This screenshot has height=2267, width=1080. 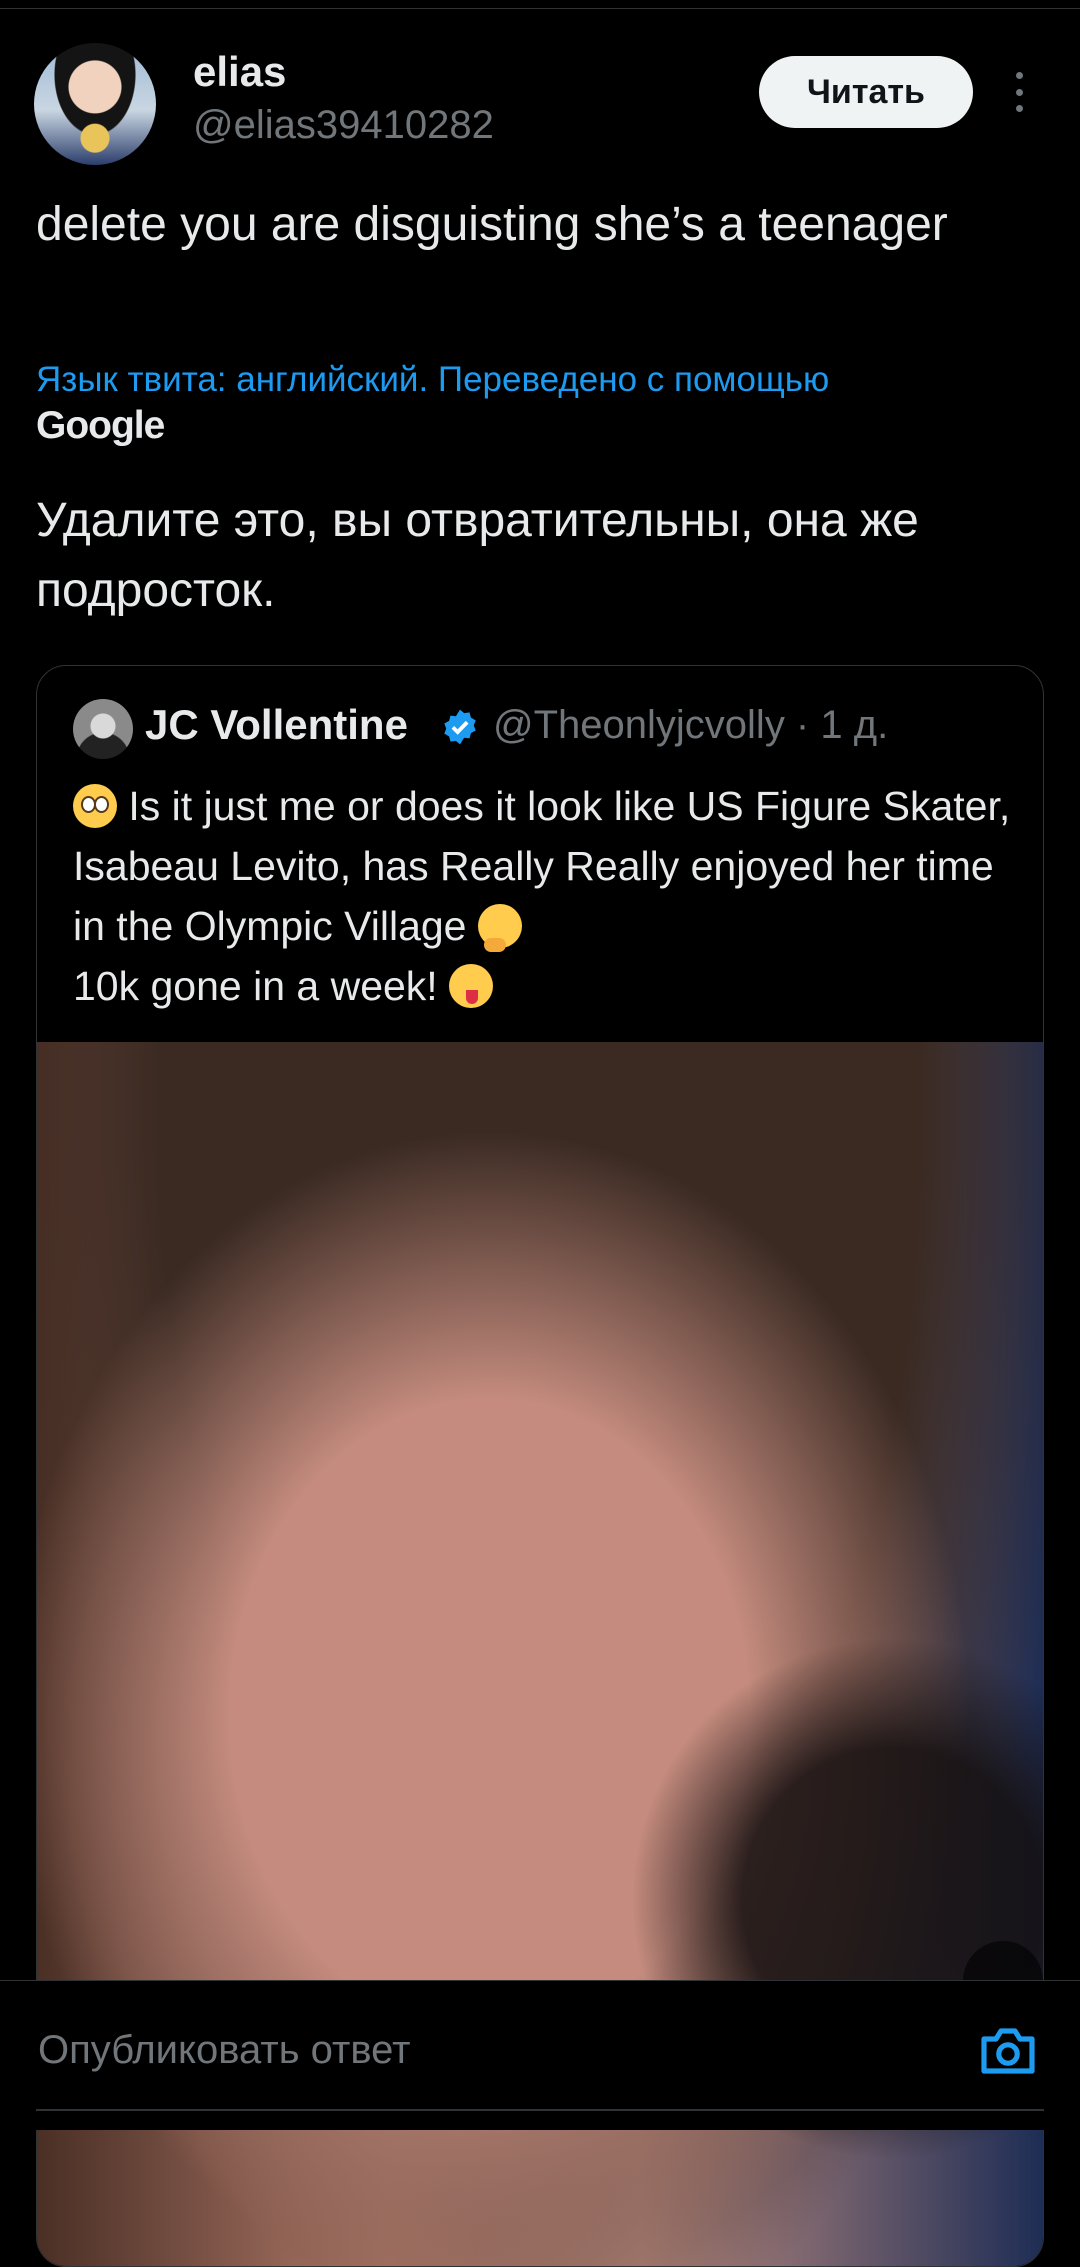 What do you see at coordinates (866, 92) in the screenshot?
I see `follow-button: Читать` at bounding box center [866, 92].